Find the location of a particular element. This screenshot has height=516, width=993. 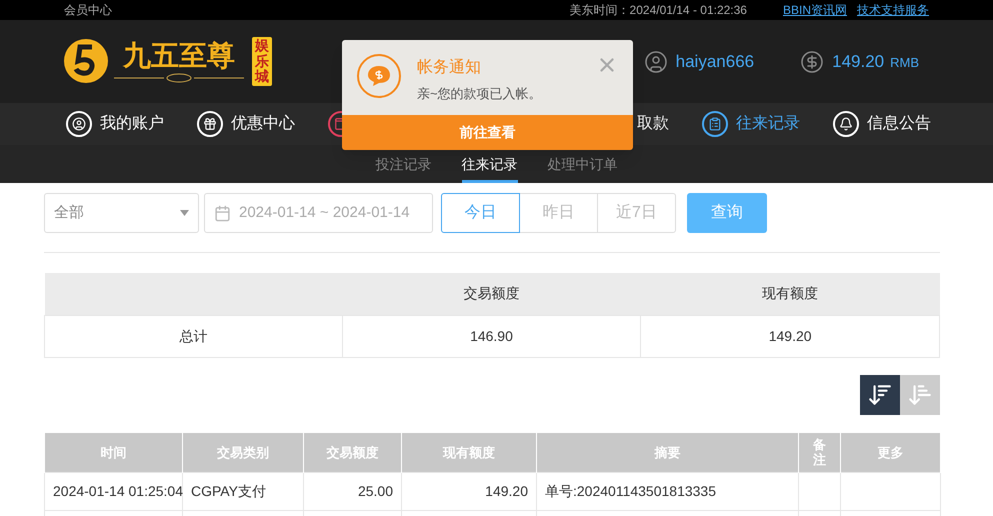

table-cell: 总计 is located at coordinates (193, 336).